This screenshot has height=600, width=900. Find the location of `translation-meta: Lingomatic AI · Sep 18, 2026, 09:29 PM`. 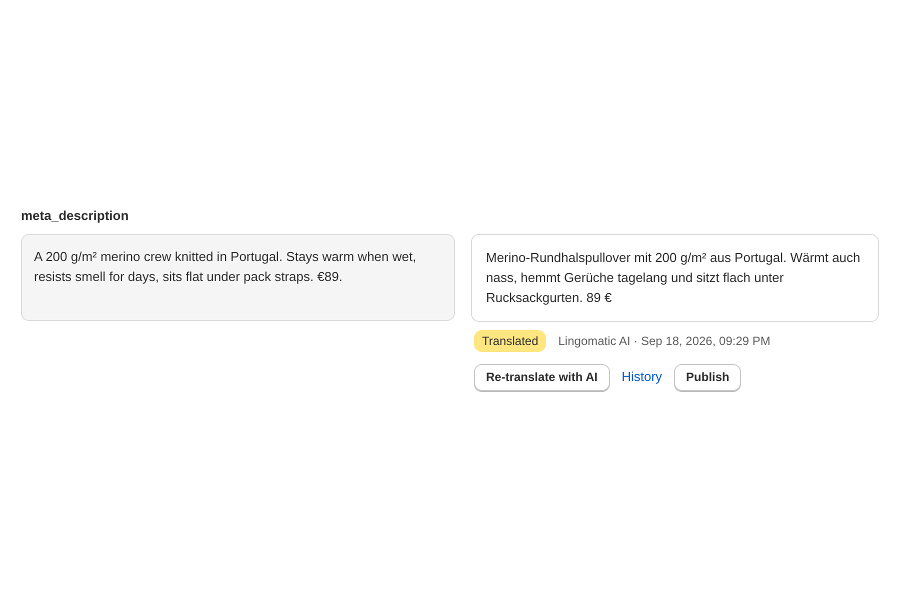

translation-meta: Lingomatic AI · Sep 18, 2026, 09:29 PM is located at coordinates (664, 341).